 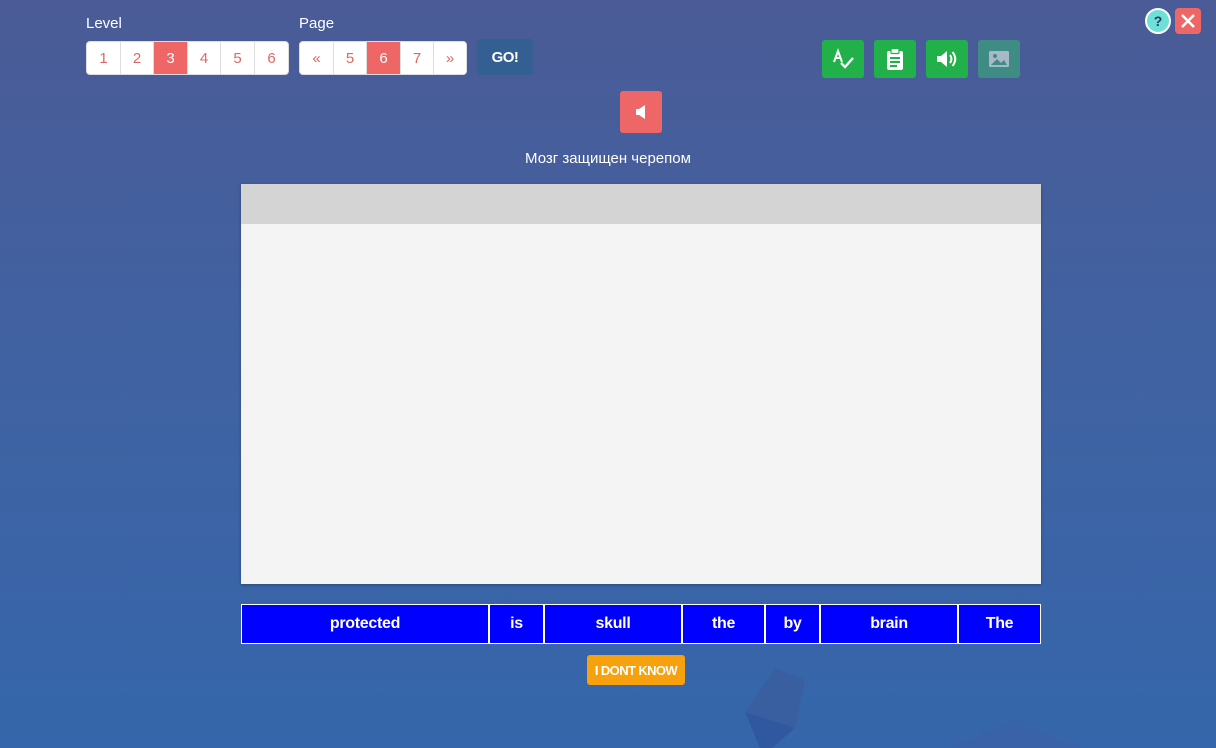 I want to click on word-tile: the, so click(x=723, y=624).